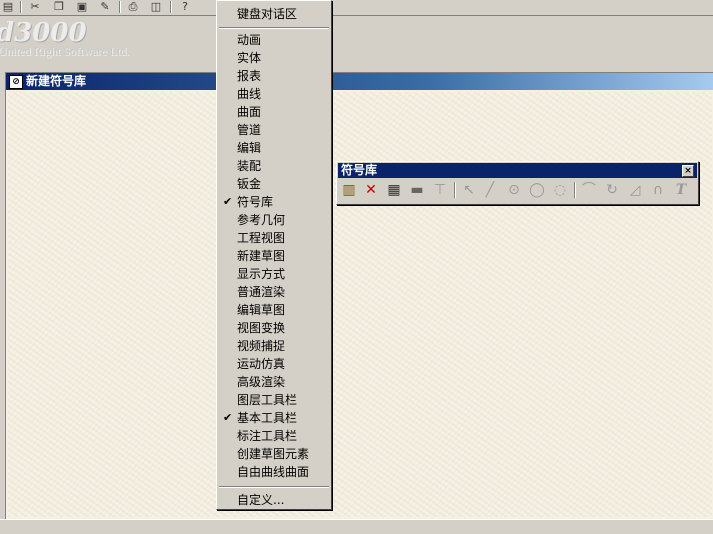 The image size is (713, 534). What do you see at coordinates (517, 170) in the screenshot?
I see `toolbar-title-bar: 符号库 ×` at bounding box center [517, 170].